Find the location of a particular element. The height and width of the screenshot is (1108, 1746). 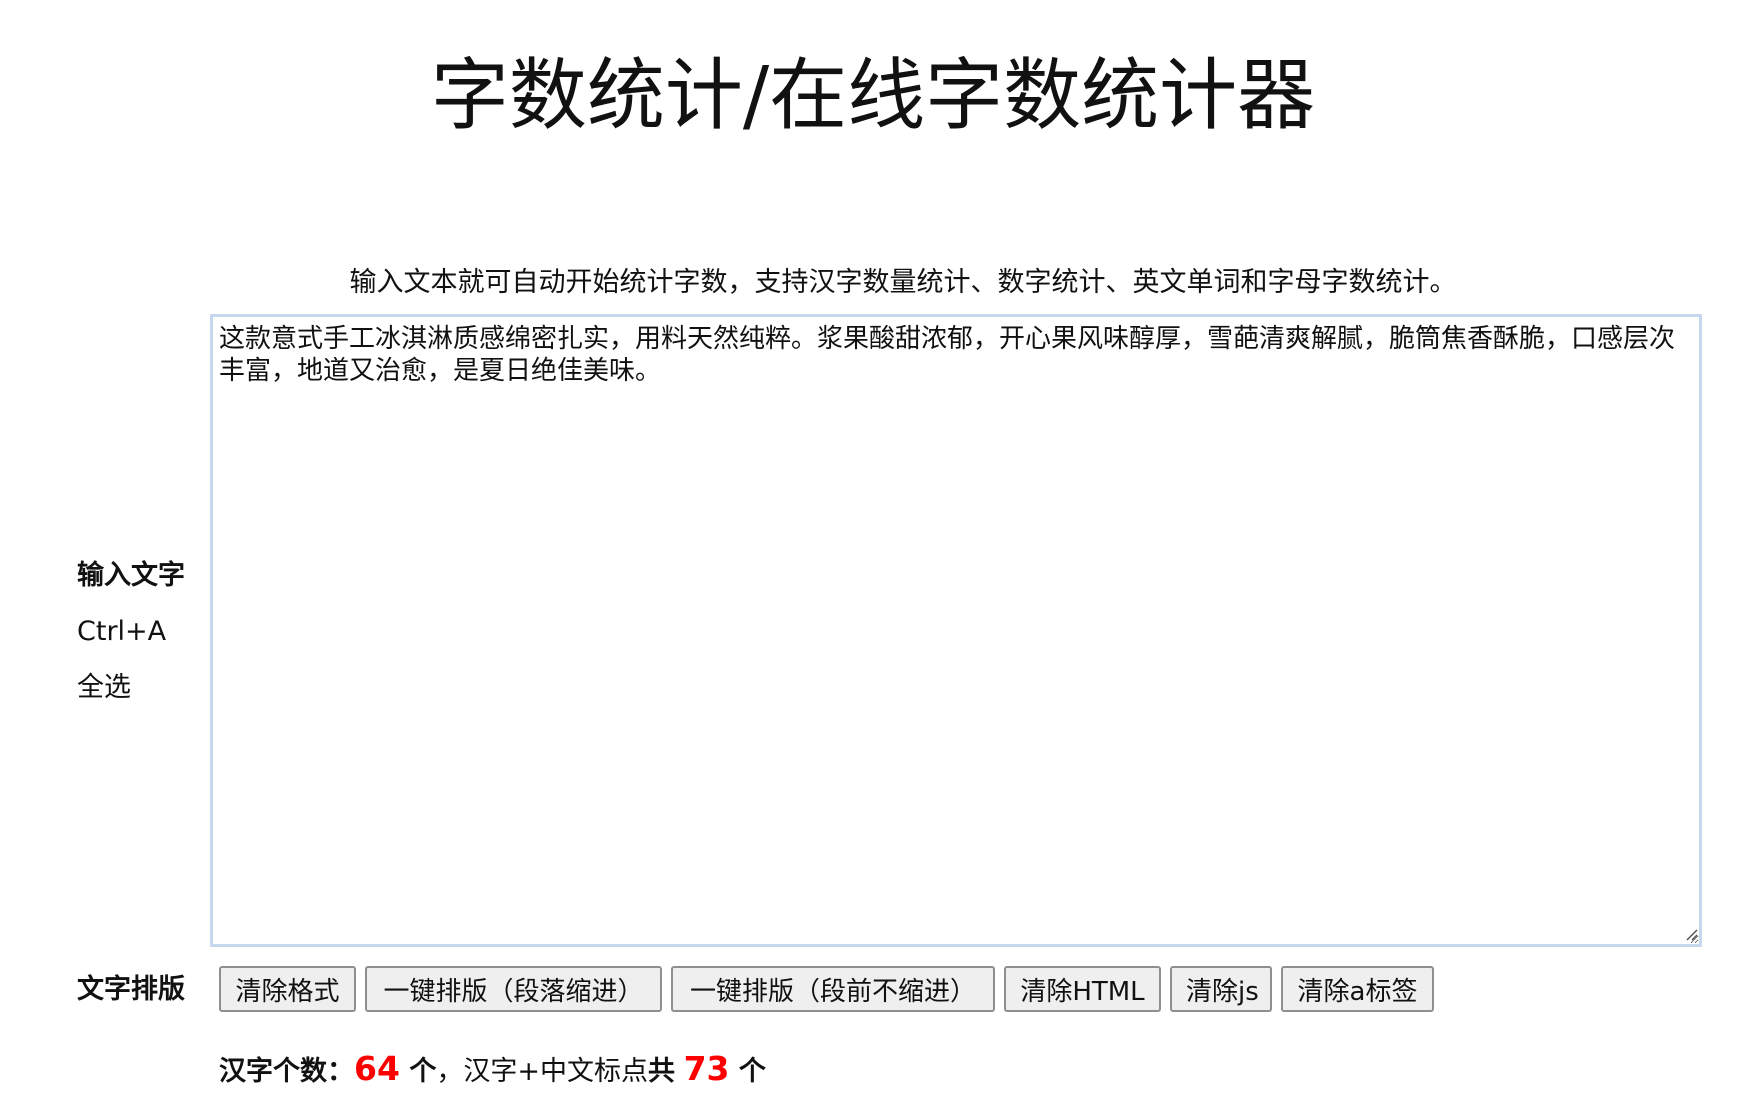

hanzi-count-label: 汉字个数： is located at coordinates (286, 1071).